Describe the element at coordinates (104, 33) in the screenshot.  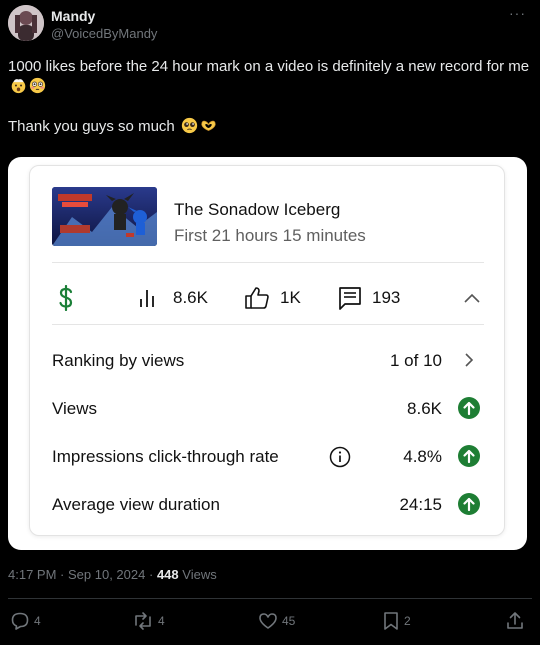
I see `author-handle: @VoicedByMandy` at that location.